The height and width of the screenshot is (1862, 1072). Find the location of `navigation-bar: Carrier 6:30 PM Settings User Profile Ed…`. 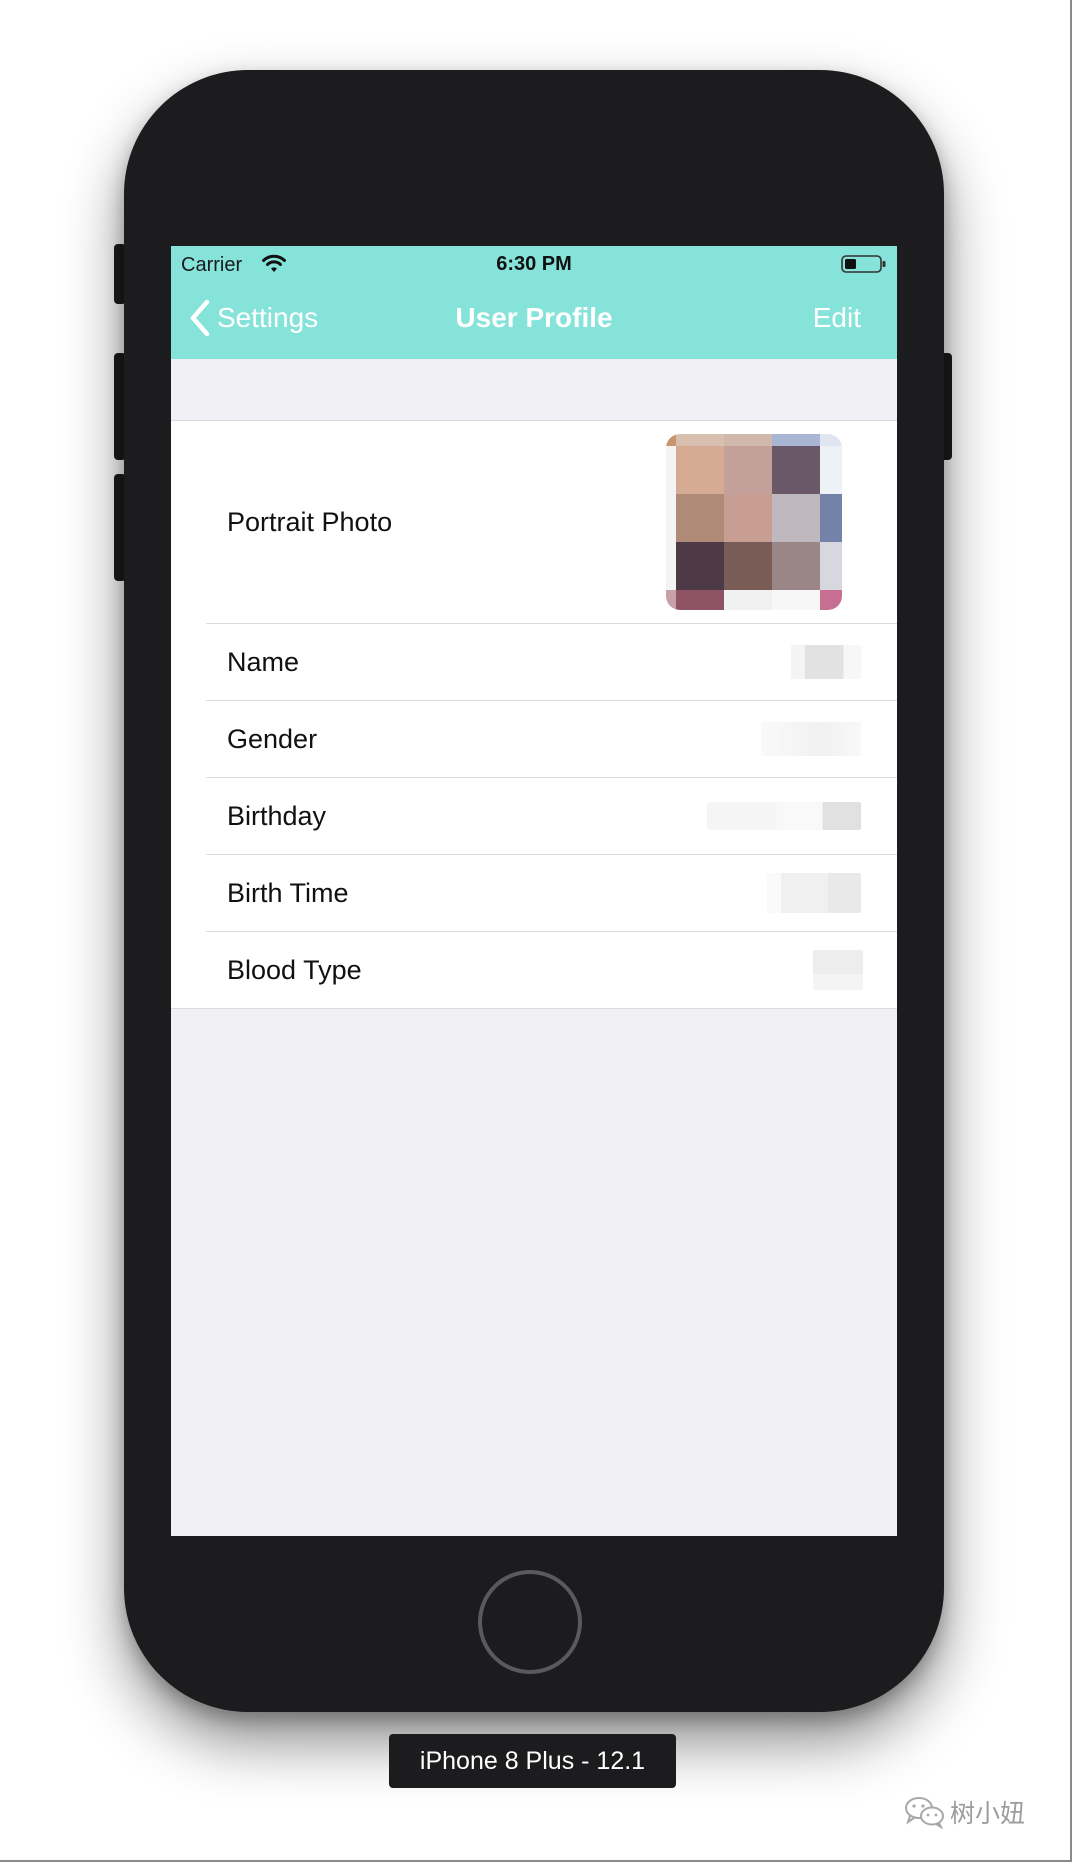

navigation-bar: Carrier 6:30 PM Settings User Profile Ed… is located at coordinates (534, 302).